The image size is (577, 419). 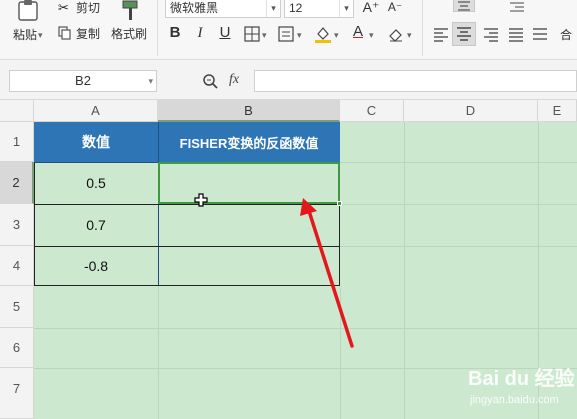 What do you see at coordinates (521, 379) in the screenshot?
I see `baidu-watermark: Bai du 经验` at bounding box center [521, 379].